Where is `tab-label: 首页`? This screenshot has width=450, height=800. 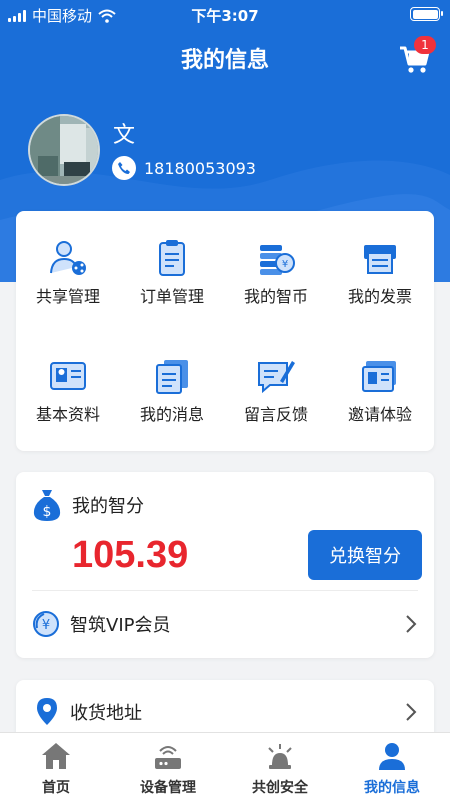 tab-label: 首页 is located at coordinates (56, 788).